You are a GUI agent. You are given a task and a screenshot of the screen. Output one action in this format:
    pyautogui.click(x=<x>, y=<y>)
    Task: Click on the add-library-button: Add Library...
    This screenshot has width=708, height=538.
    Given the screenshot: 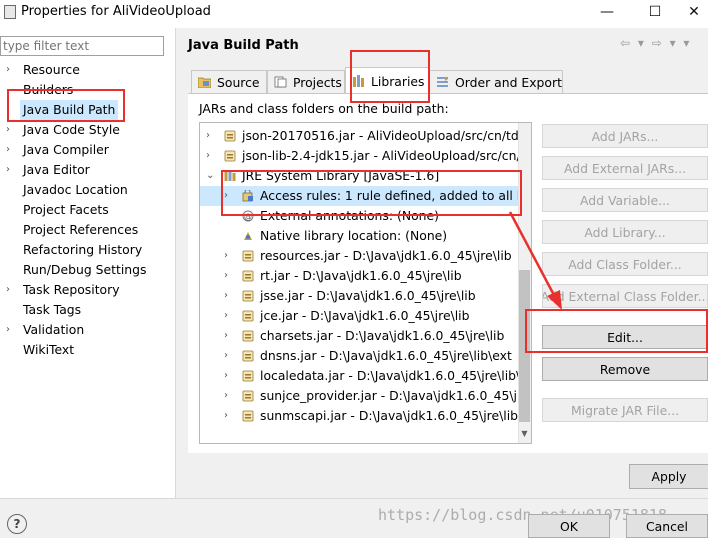 What is the action you would take?
    pyautogui.click(x=625, y=232)
    